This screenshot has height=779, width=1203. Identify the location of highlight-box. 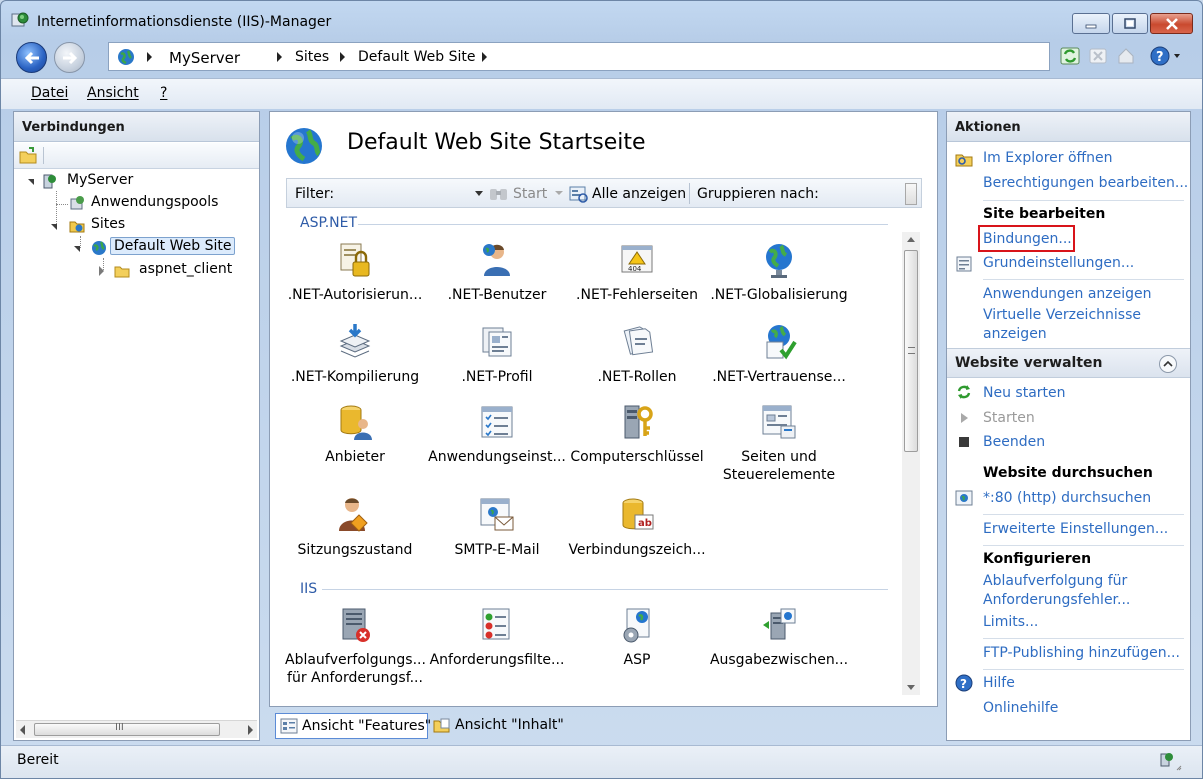
(1026, 238).